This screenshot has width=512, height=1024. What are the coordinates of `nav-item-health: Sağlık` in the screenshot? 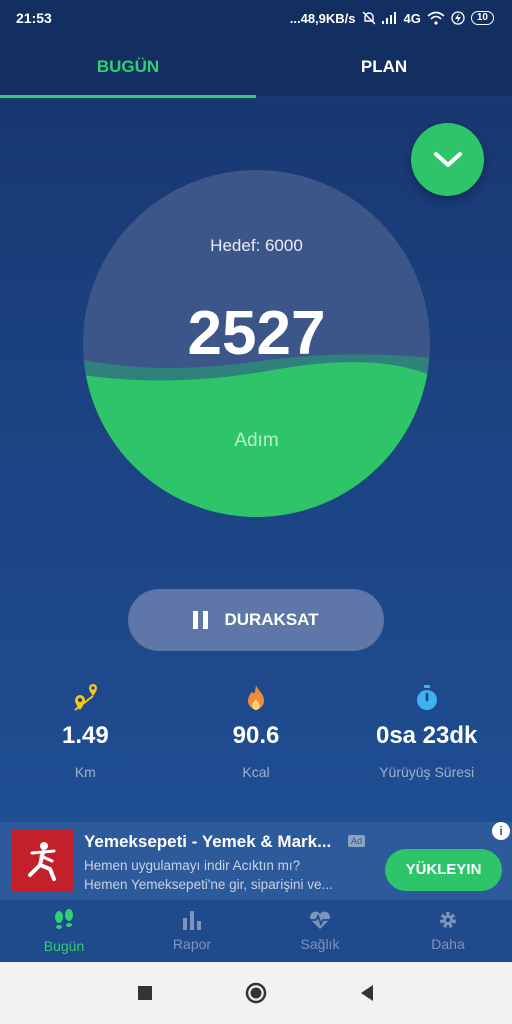 It's located at (320, 931).